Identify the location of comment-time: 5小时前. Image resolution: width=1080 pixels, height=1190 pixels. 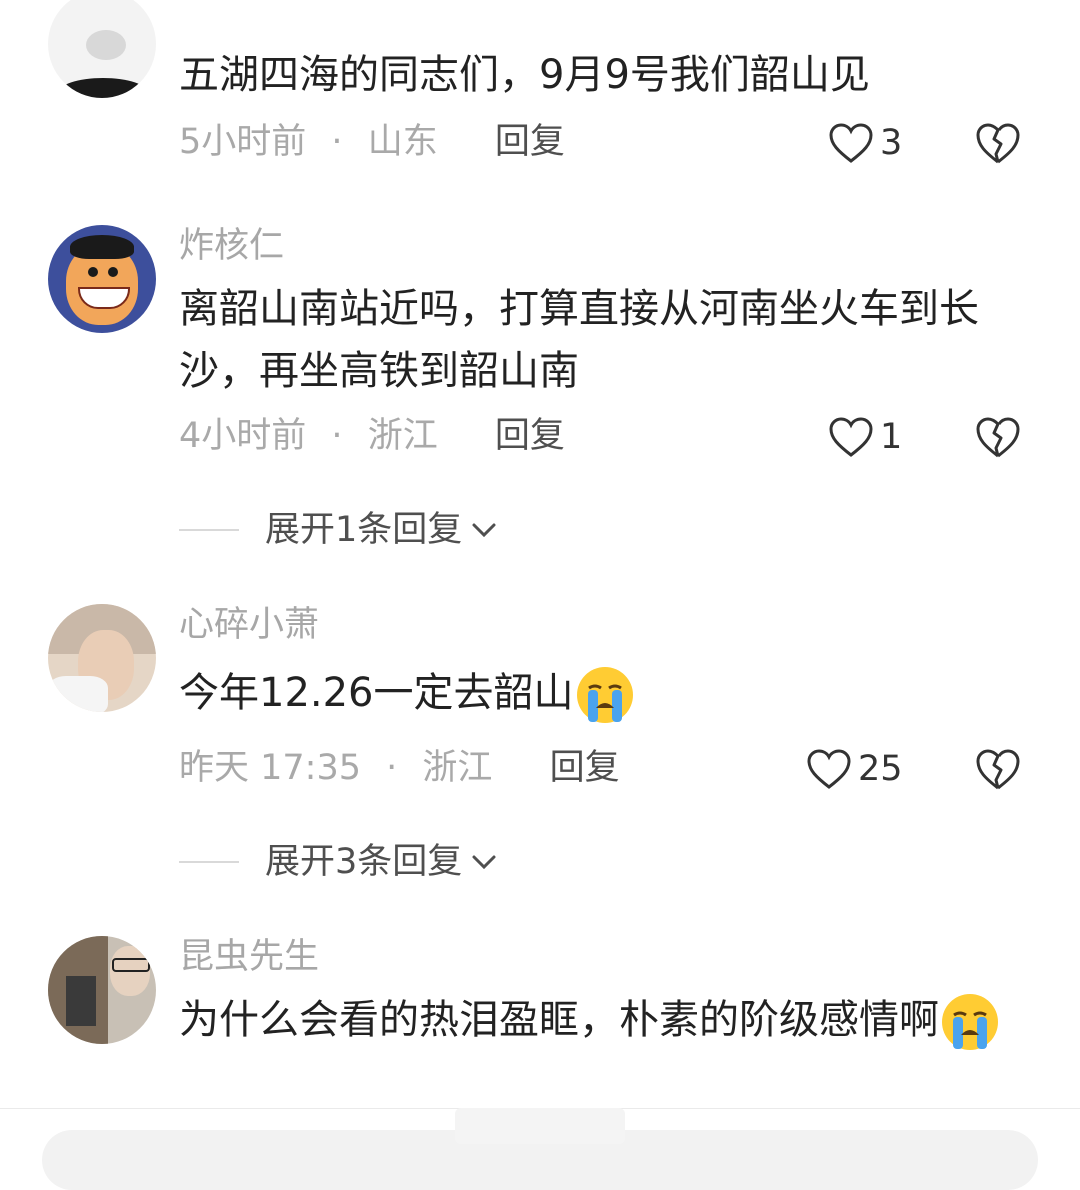
(243, 142).